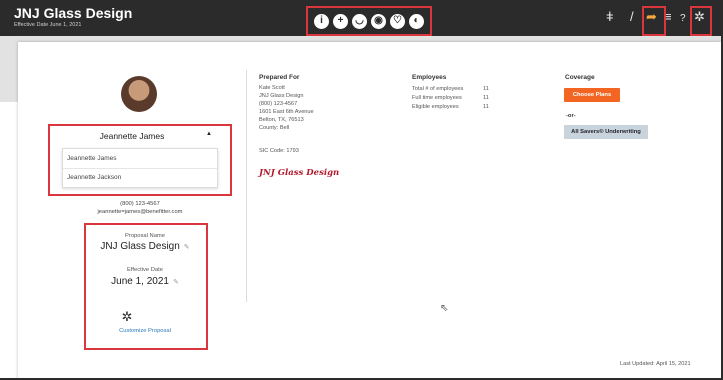 The height and width of the screenshot is (380, 723). What do you see at coordinates (571, 116) in the screenshot?
I see `or-separator: -or-` at bounding box center [571, 116].